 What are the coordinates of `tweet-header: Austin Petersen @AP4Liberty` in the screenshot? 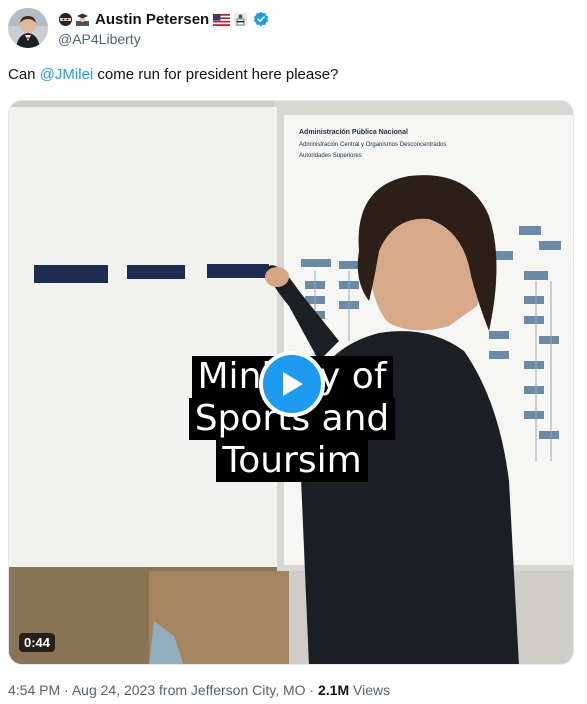 It's located at (293, 31).